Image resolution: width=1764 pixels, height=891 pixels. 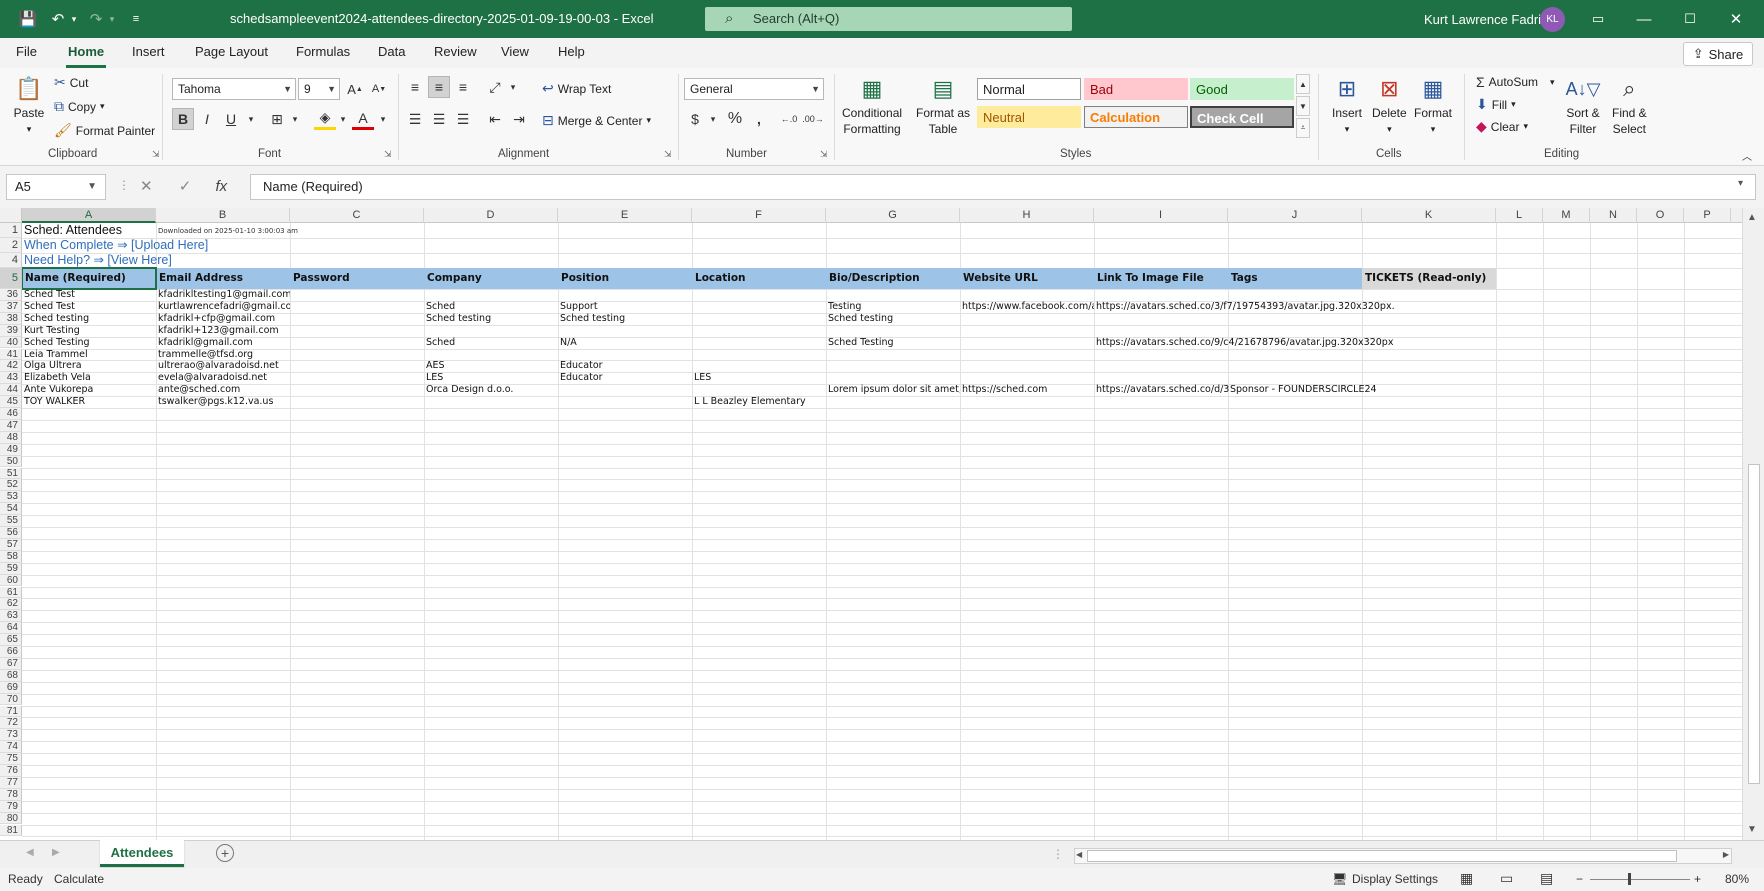 I want to click on row-header-66: 66, so click(x=11, y=652).